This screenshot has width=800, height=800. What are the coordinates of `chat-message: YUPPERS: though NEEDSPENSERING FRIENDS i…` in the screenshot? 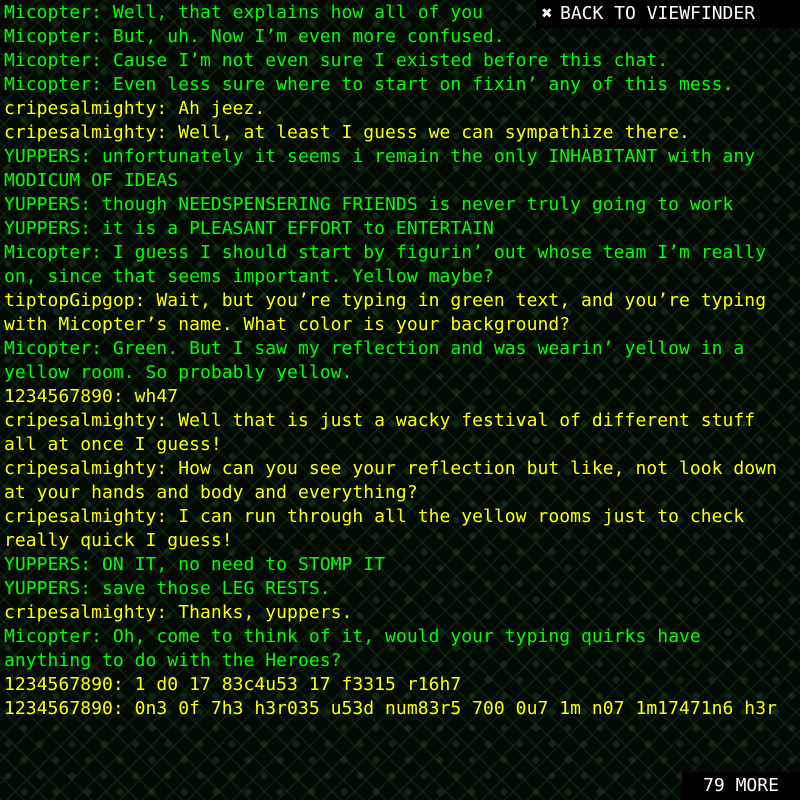 It's located at (369, 204).